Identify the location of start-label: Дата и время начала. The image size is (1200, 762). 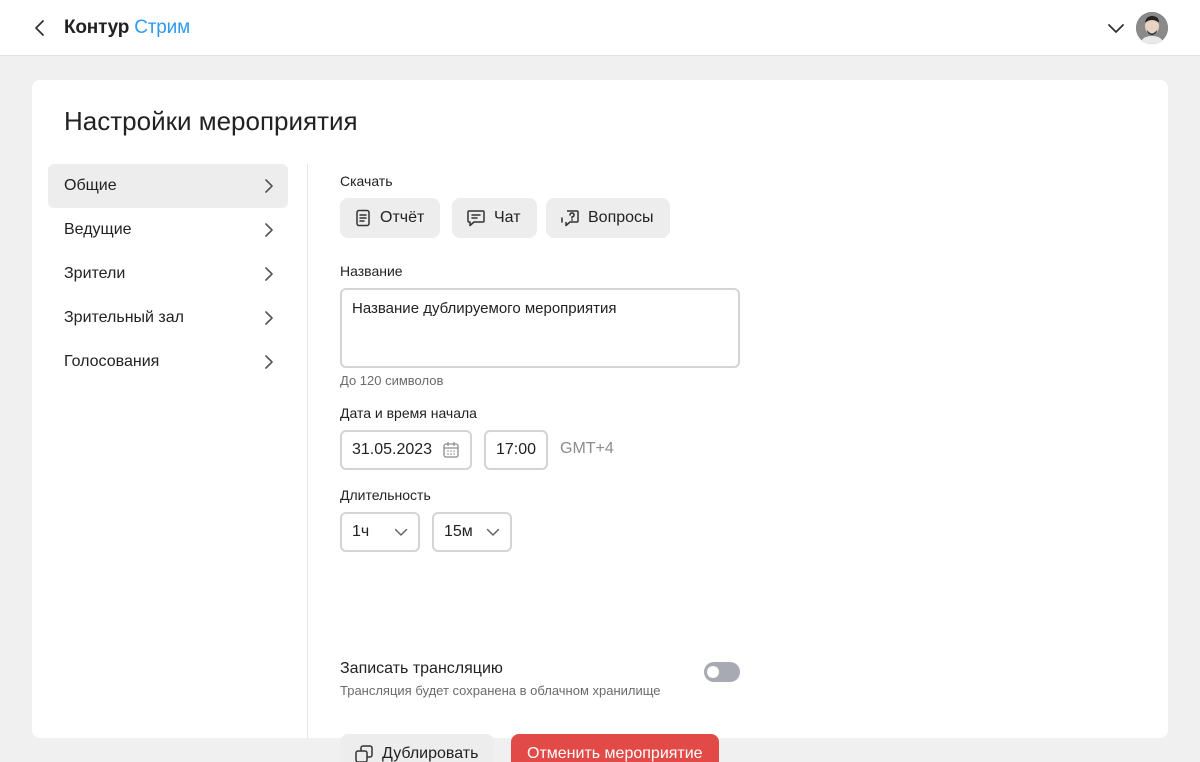
(408, 413).